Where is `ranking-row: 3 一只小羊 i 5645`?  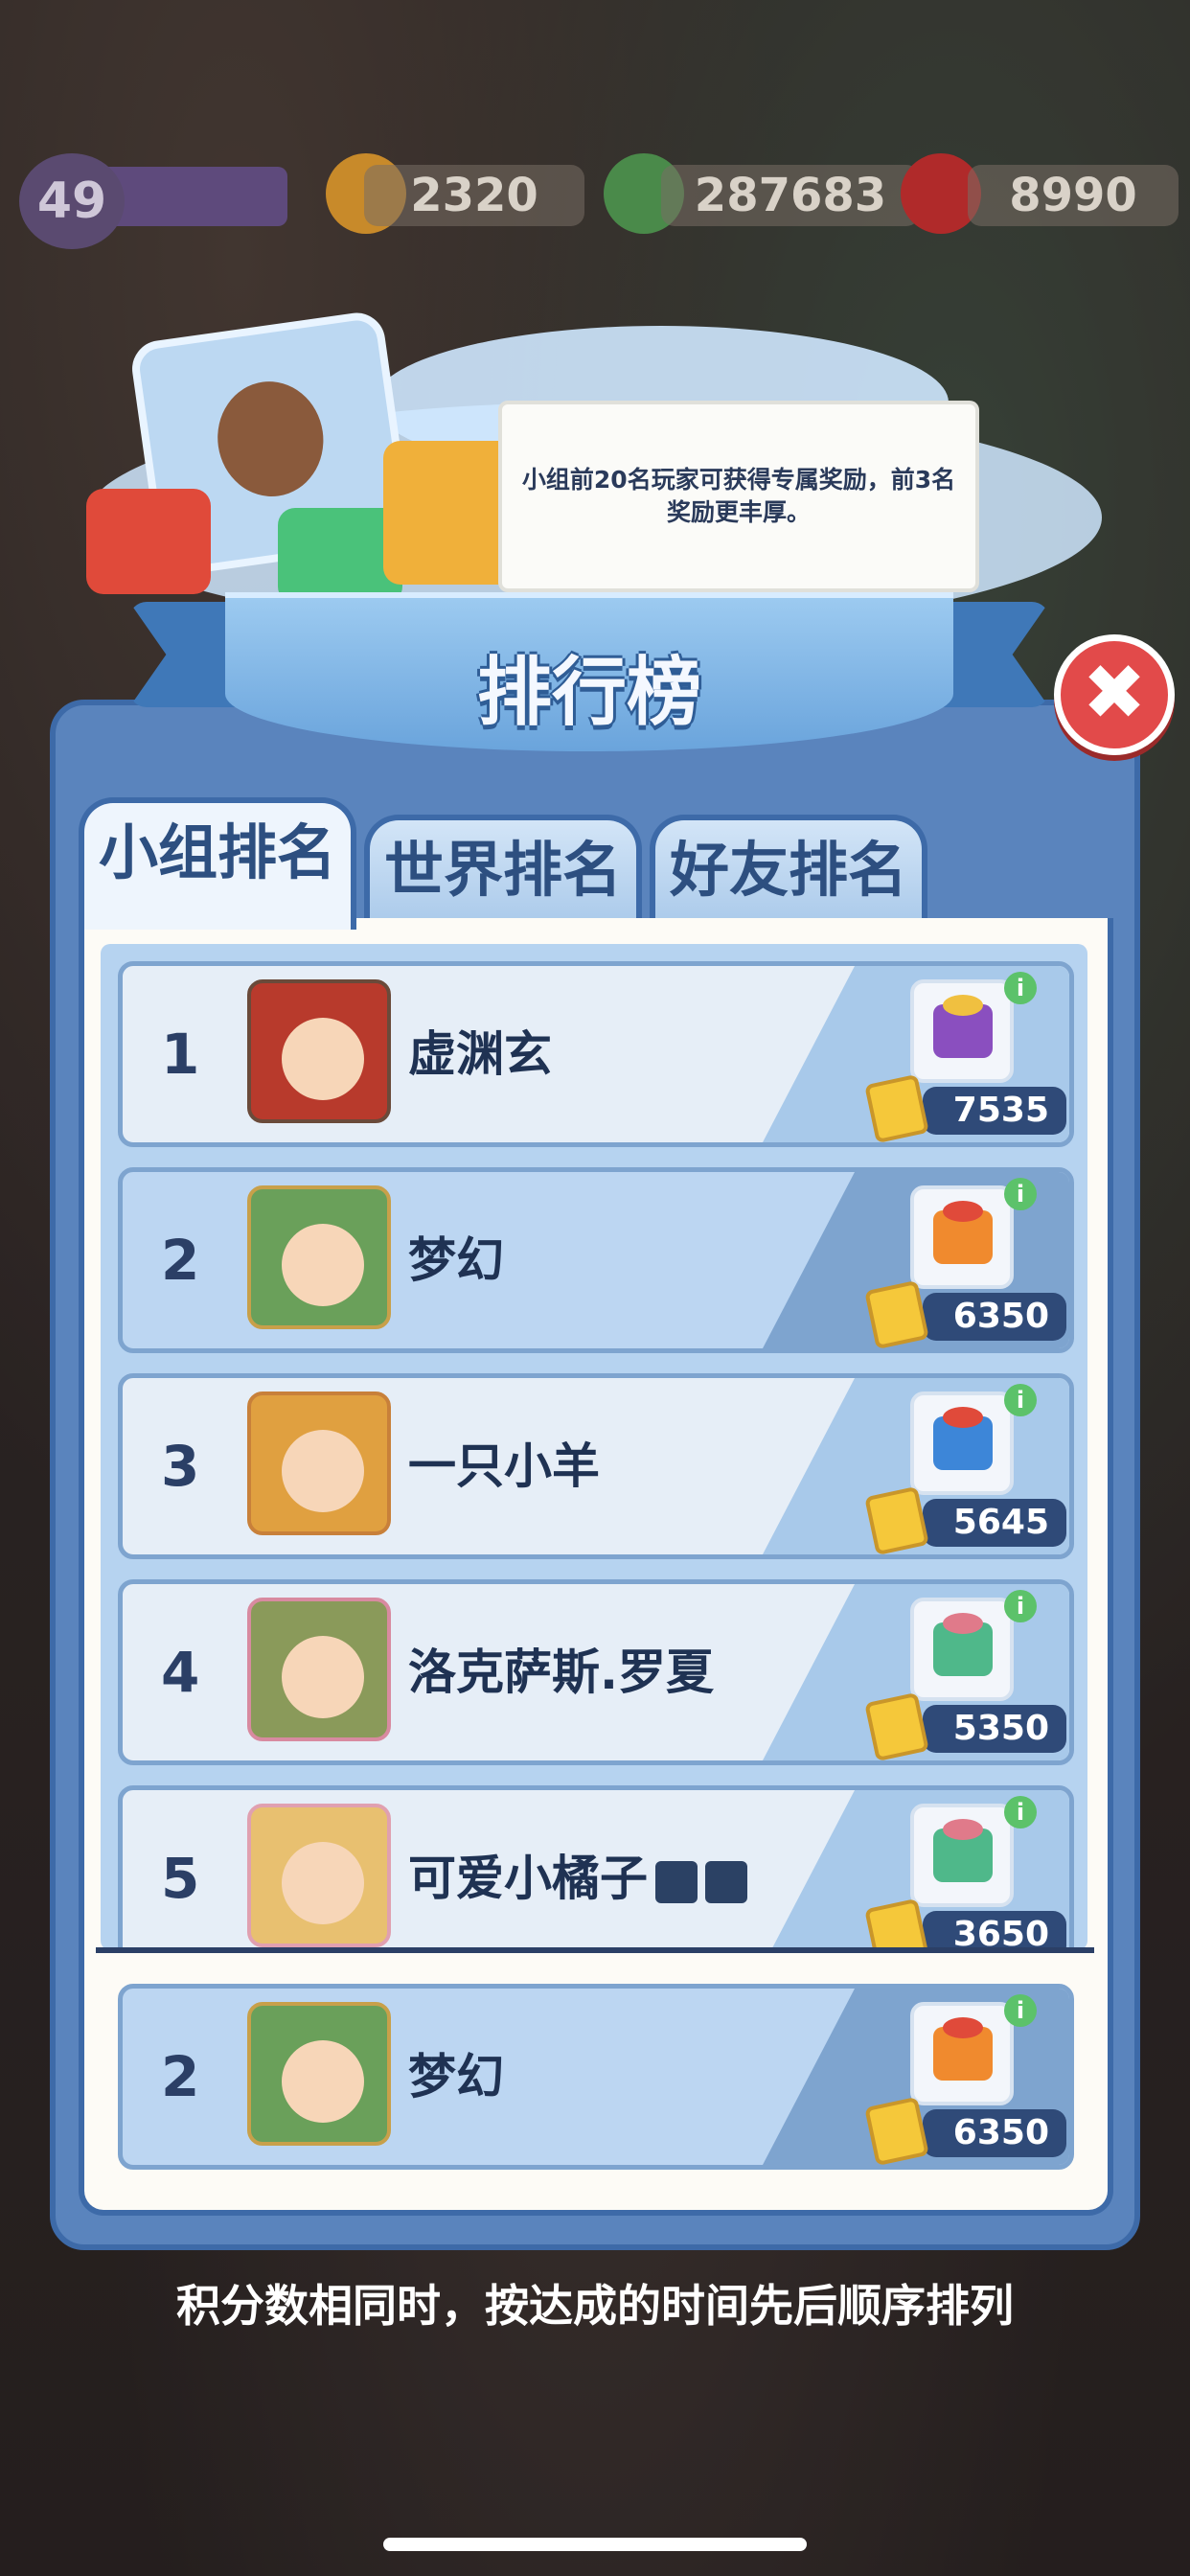 ranking-row: 3 一只小羊 i 5645 is located at coordinates (596, 1466).